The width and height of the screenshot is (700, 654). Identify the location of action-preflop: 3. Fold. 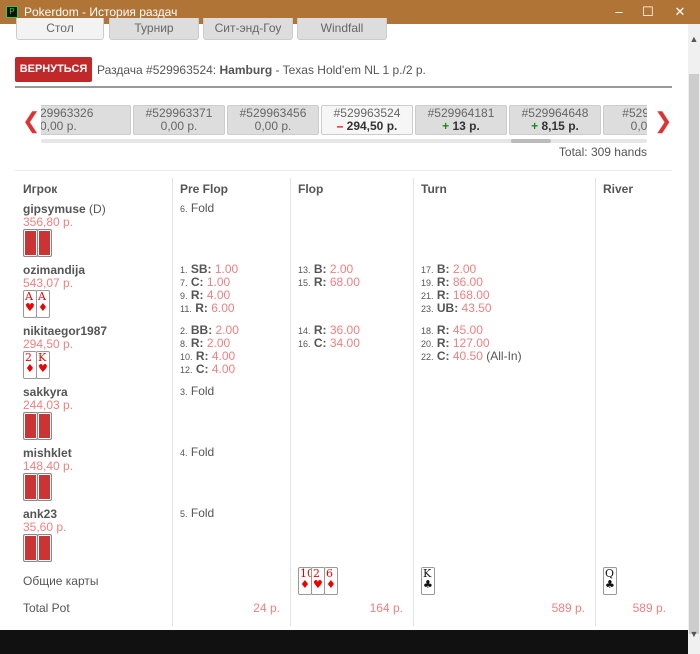
(197, 392).